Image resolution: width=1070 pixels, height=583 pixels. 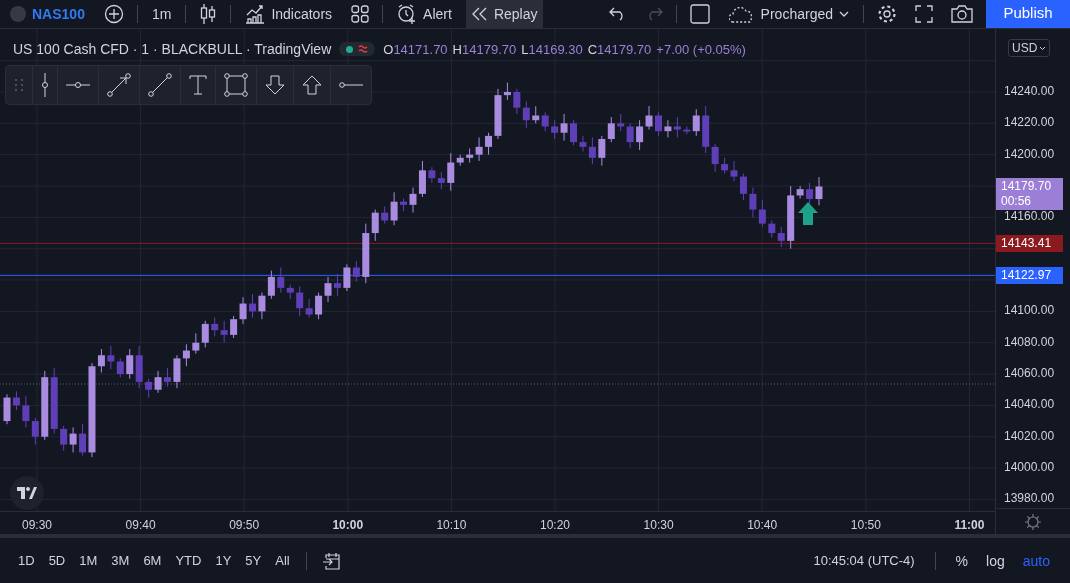 What do you see at coordinates (120, 560) in the screenshot?
I see `range-button: 3M` at bounding box center [120, 560].